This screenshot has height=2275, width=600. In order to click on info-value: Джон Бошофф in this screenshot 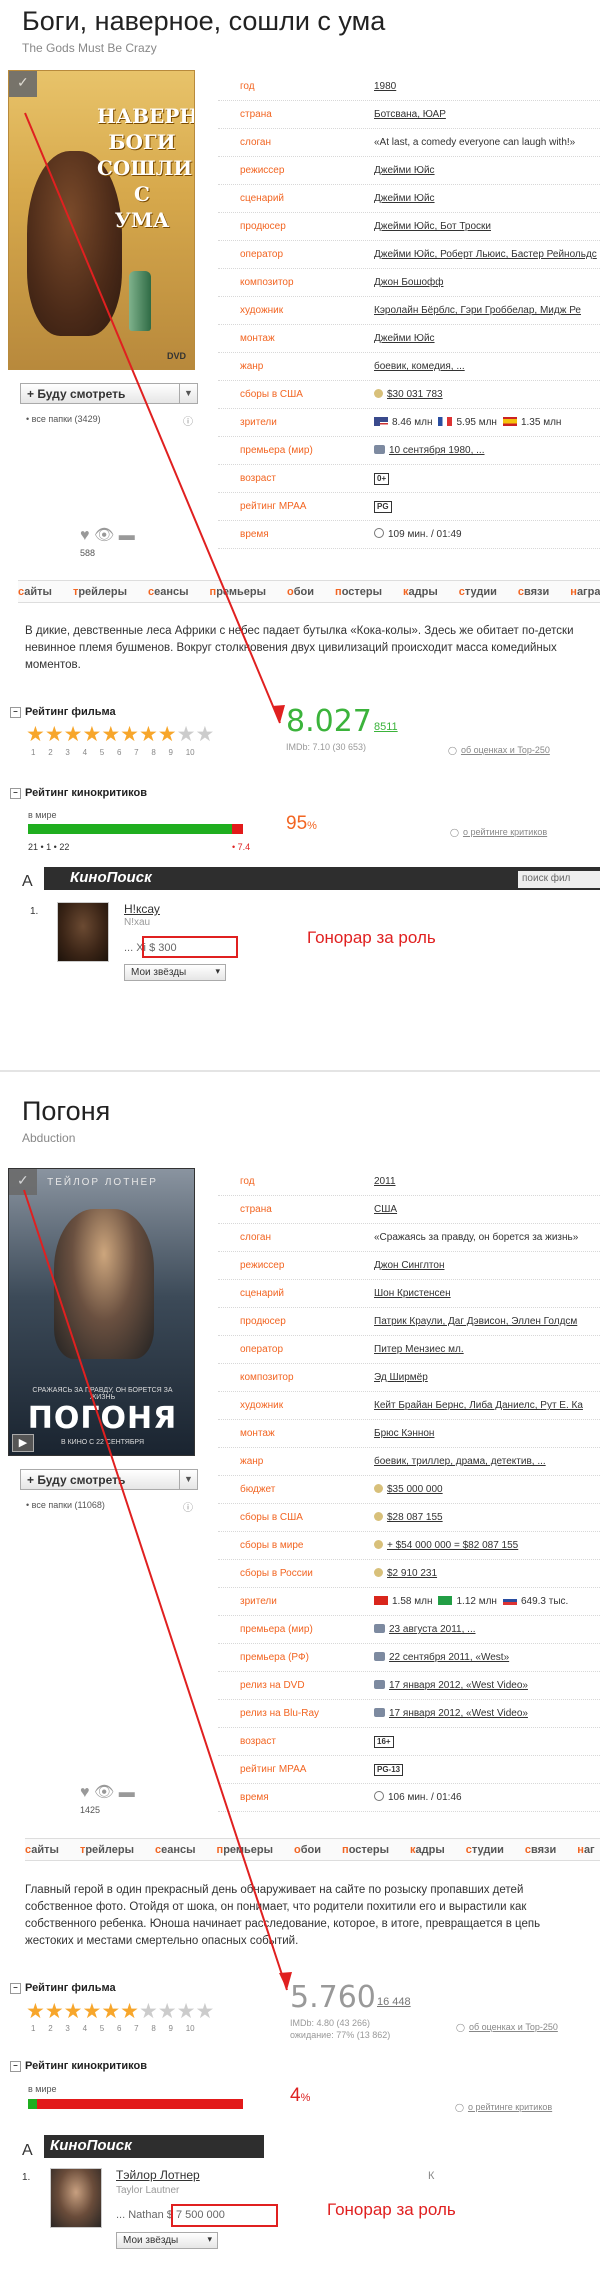, I will do `click(409, 282)`.